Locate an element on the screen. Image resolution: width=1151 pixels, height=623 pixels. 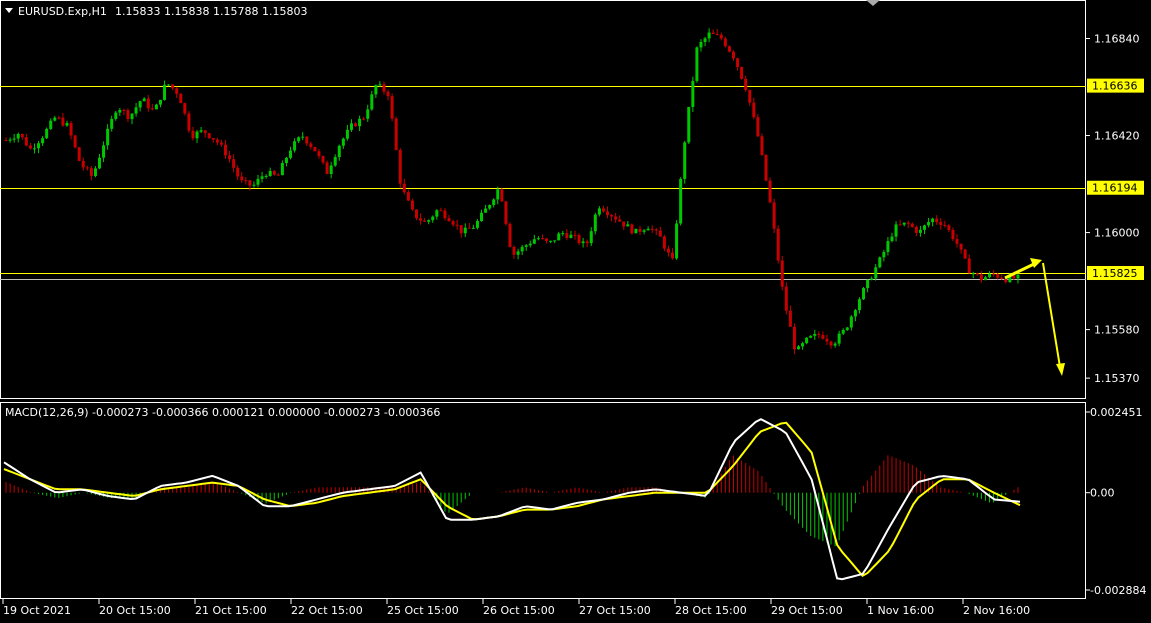
chart-shift-marker-icon is located at coordinates (873, 3).